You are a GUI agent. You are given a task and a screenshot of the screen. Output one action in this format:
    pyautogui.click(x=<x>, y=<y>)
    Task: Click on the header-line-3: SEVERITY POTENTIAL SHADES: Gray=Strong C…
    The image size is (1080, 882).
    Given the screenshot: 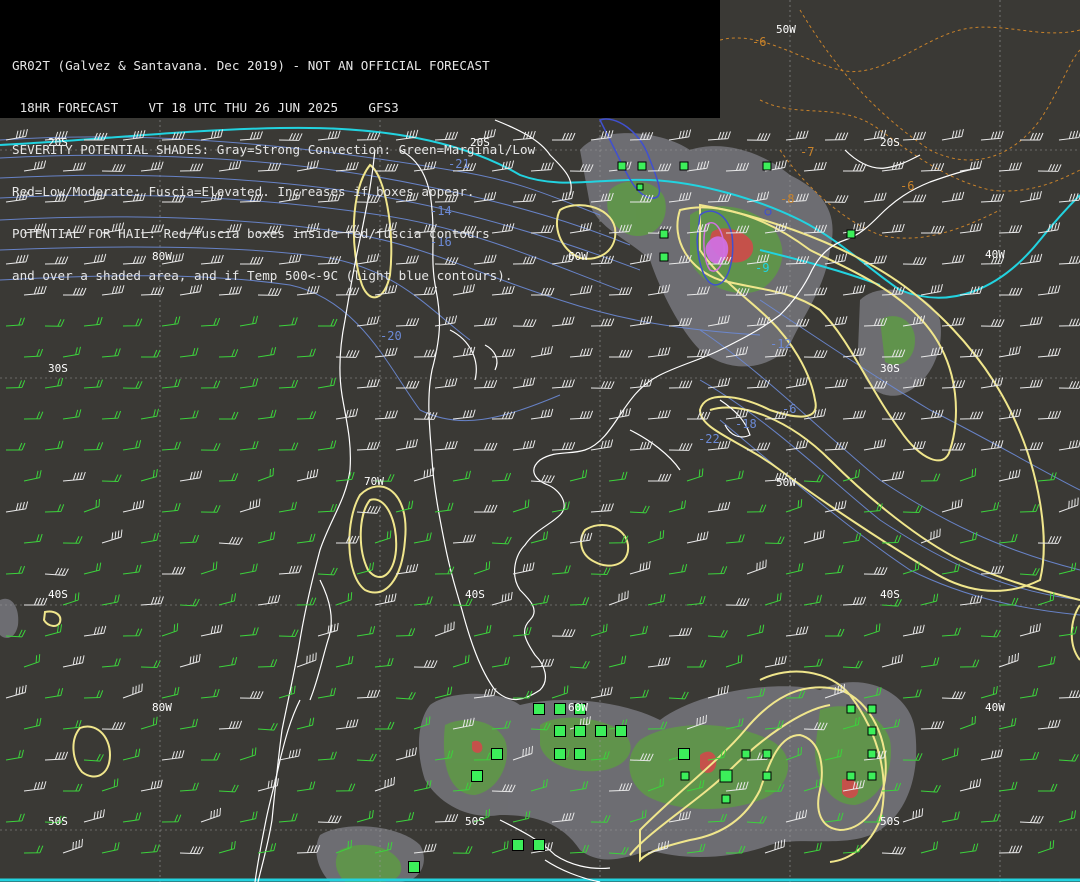 What is the action you would take?
    pyautogui.click(x=274, y=149)
    